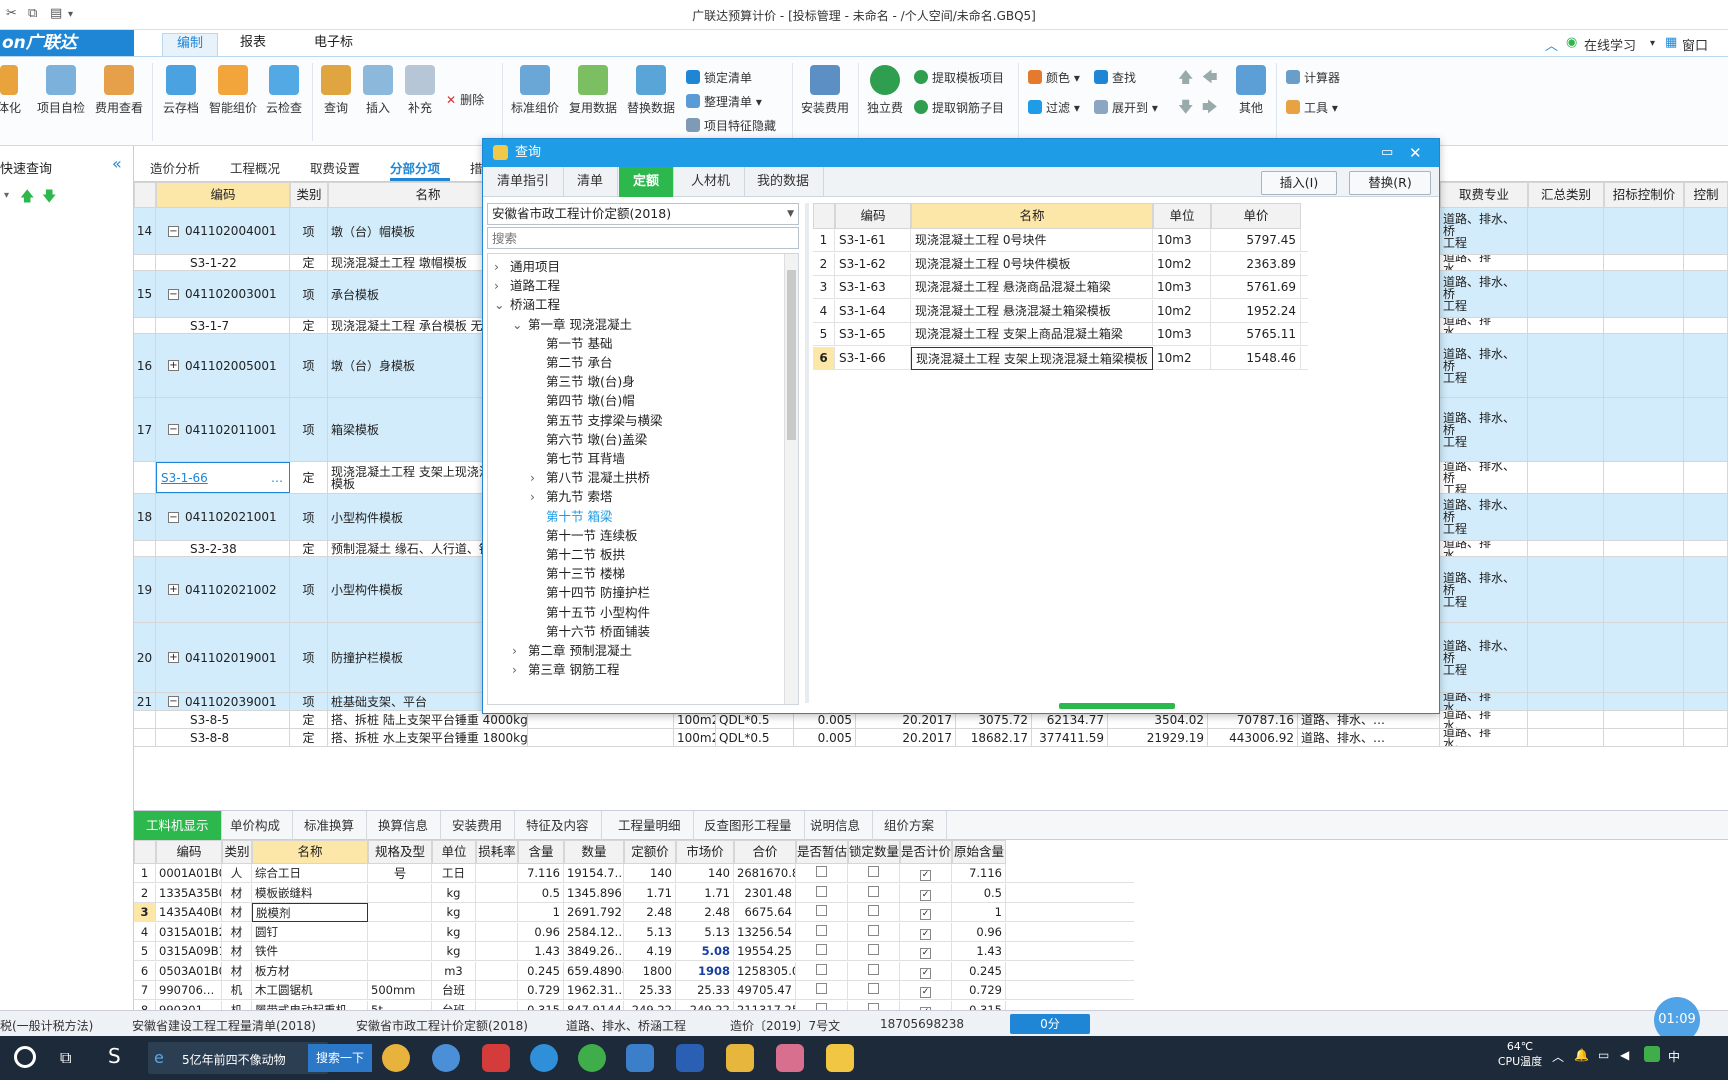 The height and width of the screenshot is (1080, 1728). I want to click on move-down-arrow-icon: 🡇, so click(49, 198).